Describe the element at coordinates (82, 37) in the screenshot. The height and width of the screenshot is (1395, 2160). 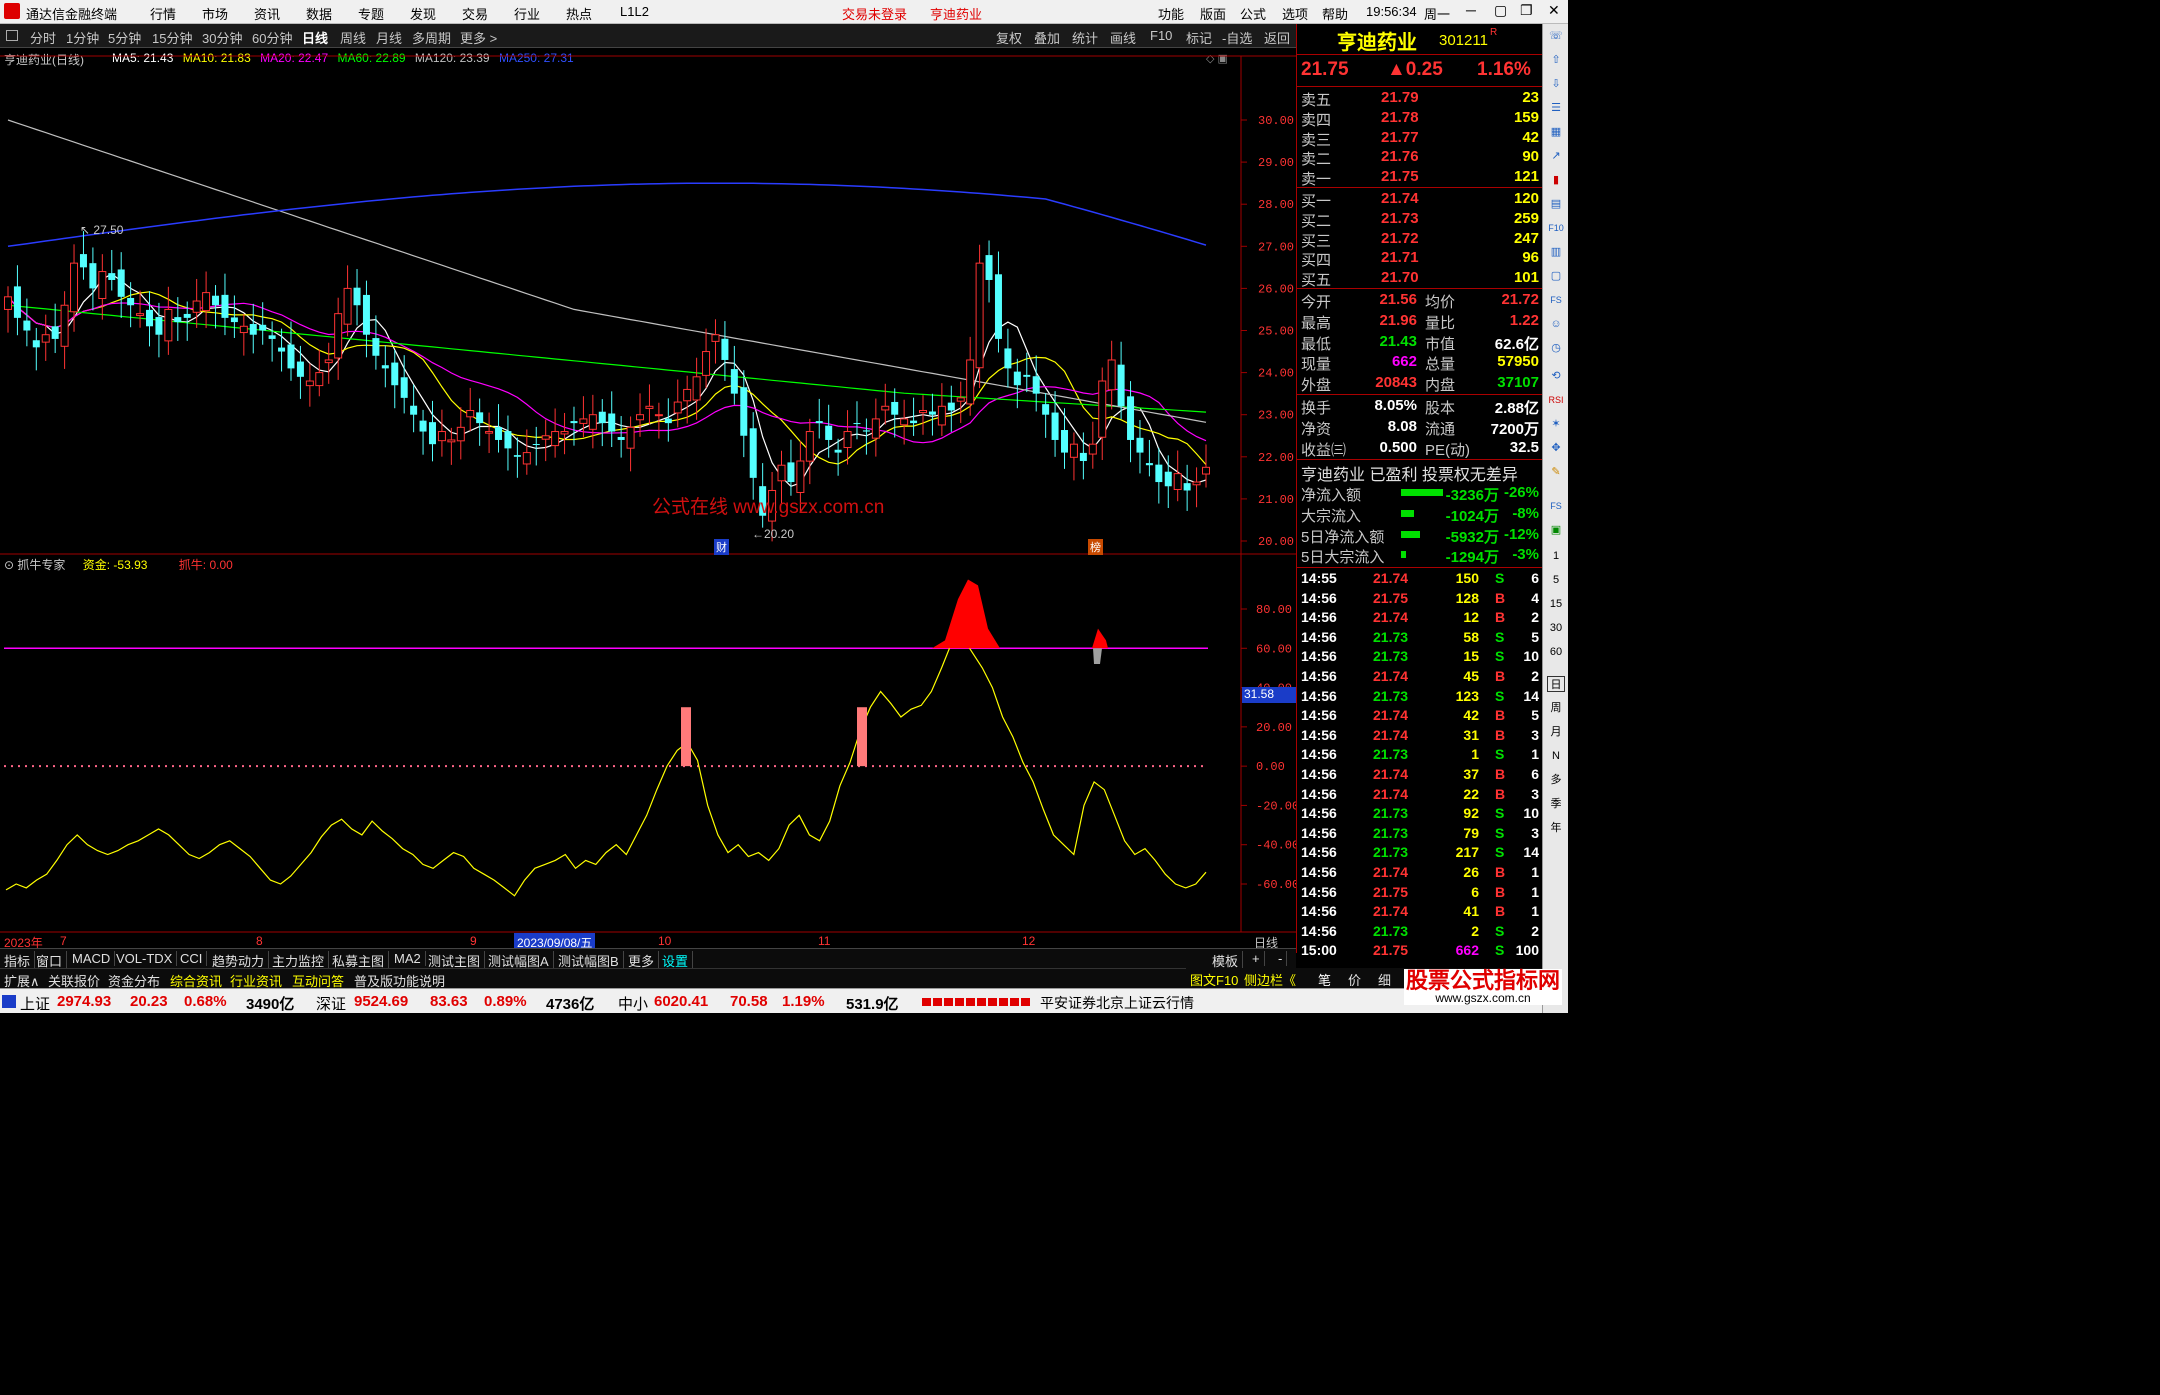
I see `period-tab: 1分钟` at that location.